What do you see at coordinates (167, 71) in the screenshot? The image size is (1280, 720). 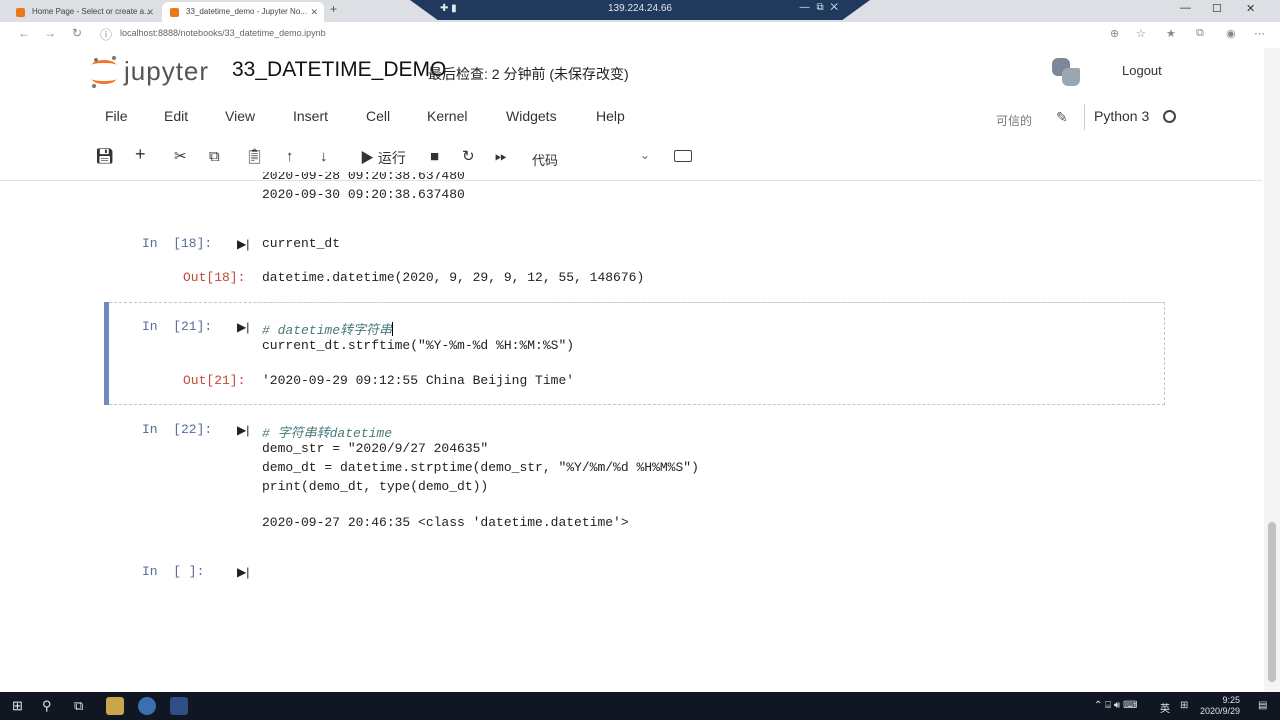 I see `jupyter-logo-text: jupyter` at bounding box center [167, 71].